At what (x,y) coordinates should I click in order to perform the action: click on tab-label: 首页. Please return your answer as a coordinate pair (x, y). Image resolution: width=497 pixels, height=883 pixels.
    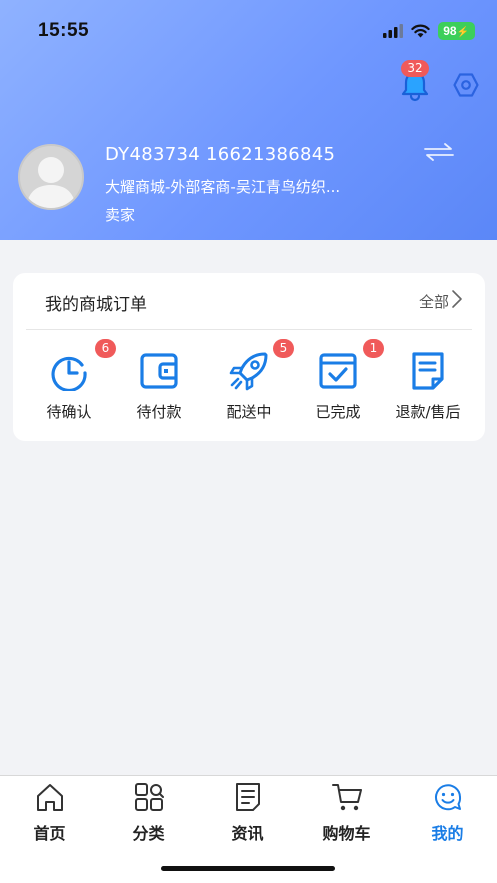
    Looking at the image, I should click on (49, 833).